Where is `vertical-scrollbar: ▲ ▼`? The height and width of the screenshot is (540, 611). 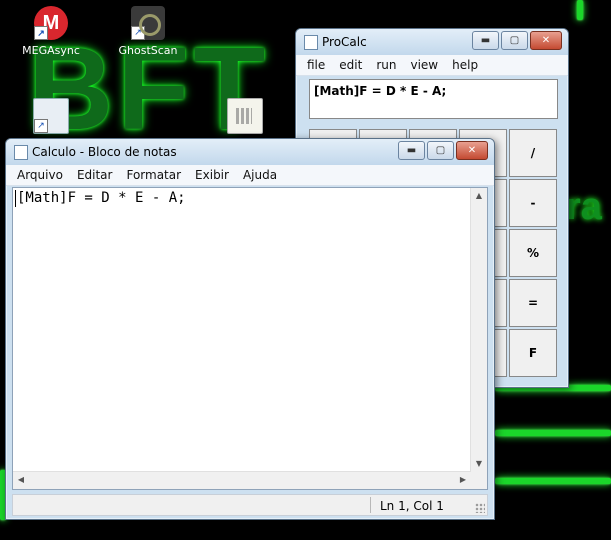
vertical-scrollbar: ▲ ▼ is located at coordinates (478, 330).